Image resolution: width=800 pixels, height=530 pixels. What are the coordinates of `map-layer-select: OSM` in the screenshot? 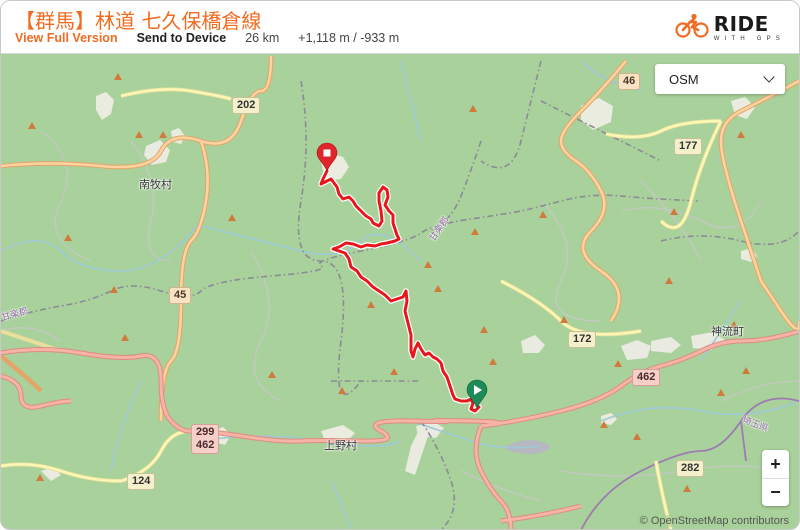 It's located at (720, 79).